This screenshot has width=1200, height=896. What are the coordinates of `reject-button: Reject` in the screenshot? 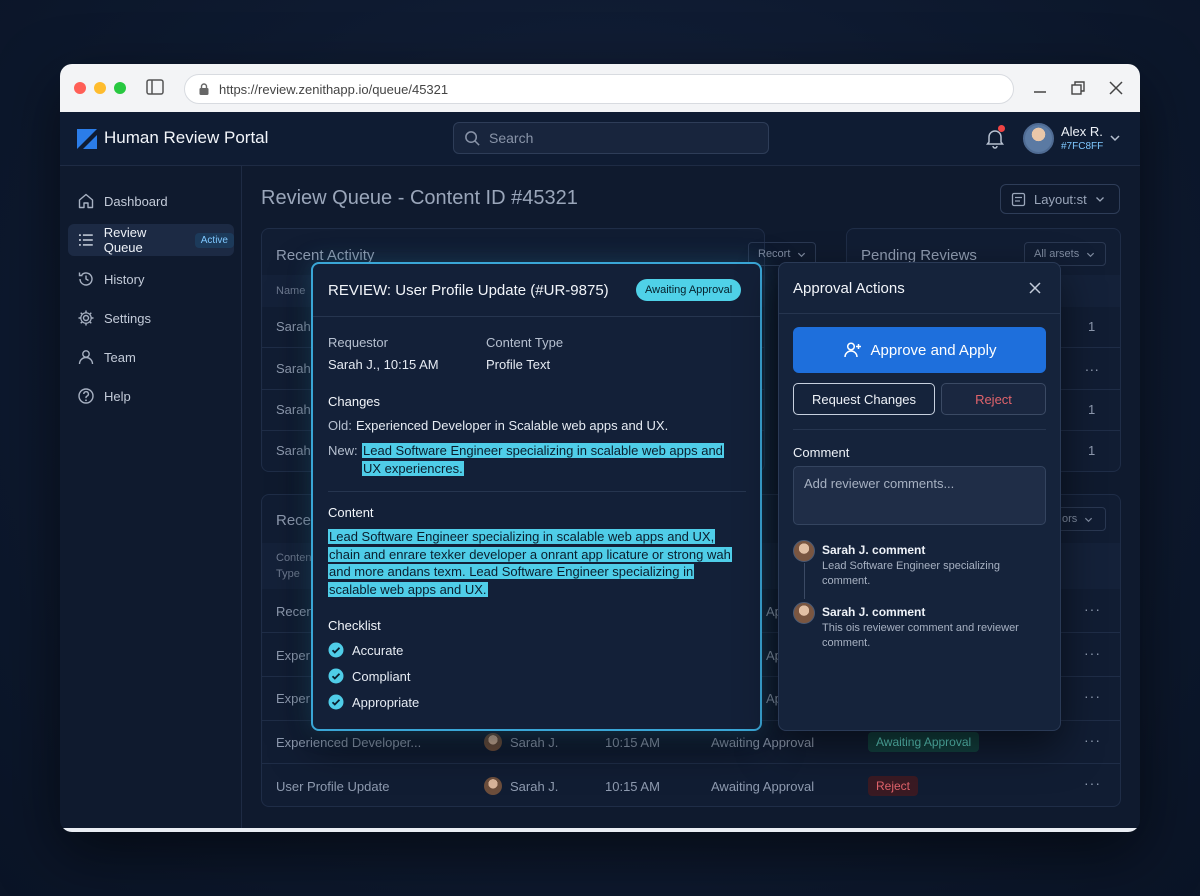 It's located at (993, 399).